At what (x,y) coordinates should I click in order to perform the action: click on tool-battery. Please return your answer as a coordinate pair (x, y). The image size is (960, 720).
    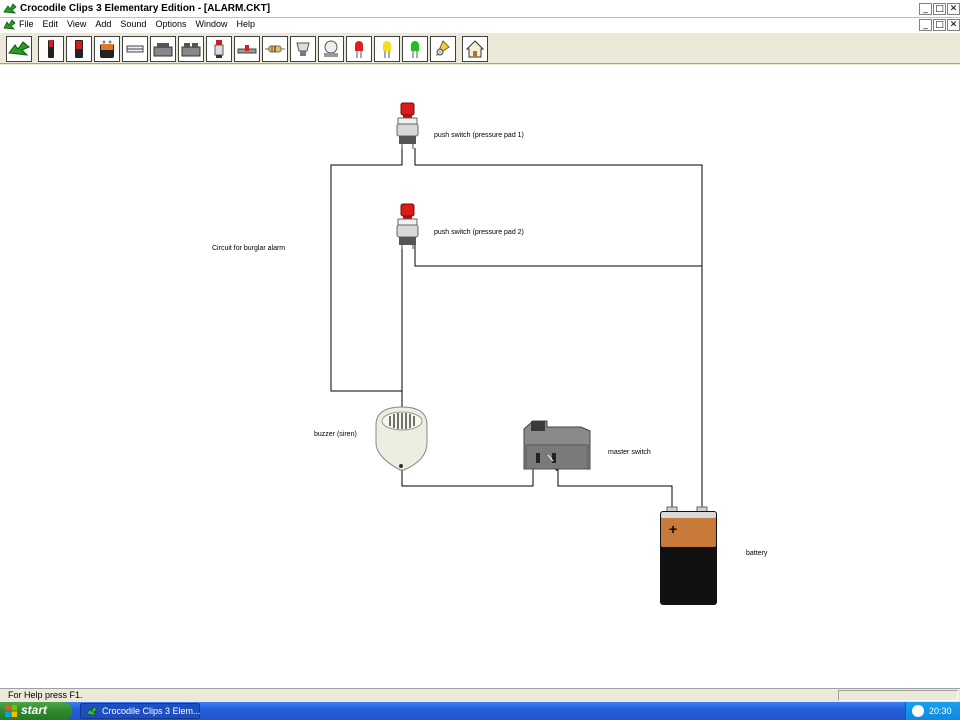
    Looking at the image, I should click on (79, 49).